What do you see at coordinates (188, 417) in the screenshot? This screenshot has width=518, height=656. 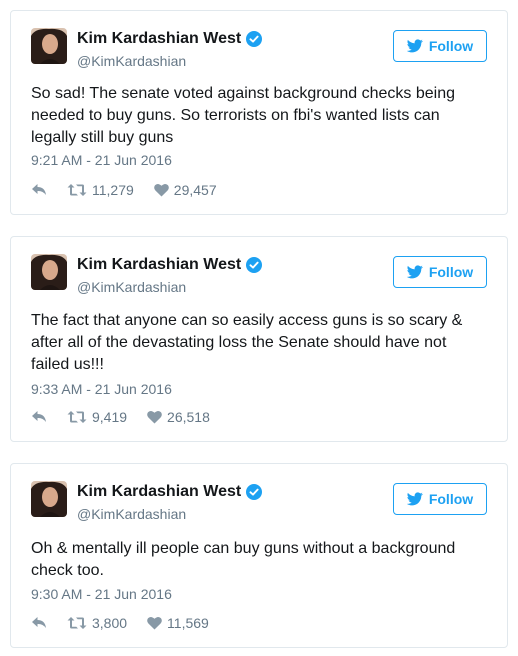 I see `like-count: 26,518` at bounding box center [188, 417].